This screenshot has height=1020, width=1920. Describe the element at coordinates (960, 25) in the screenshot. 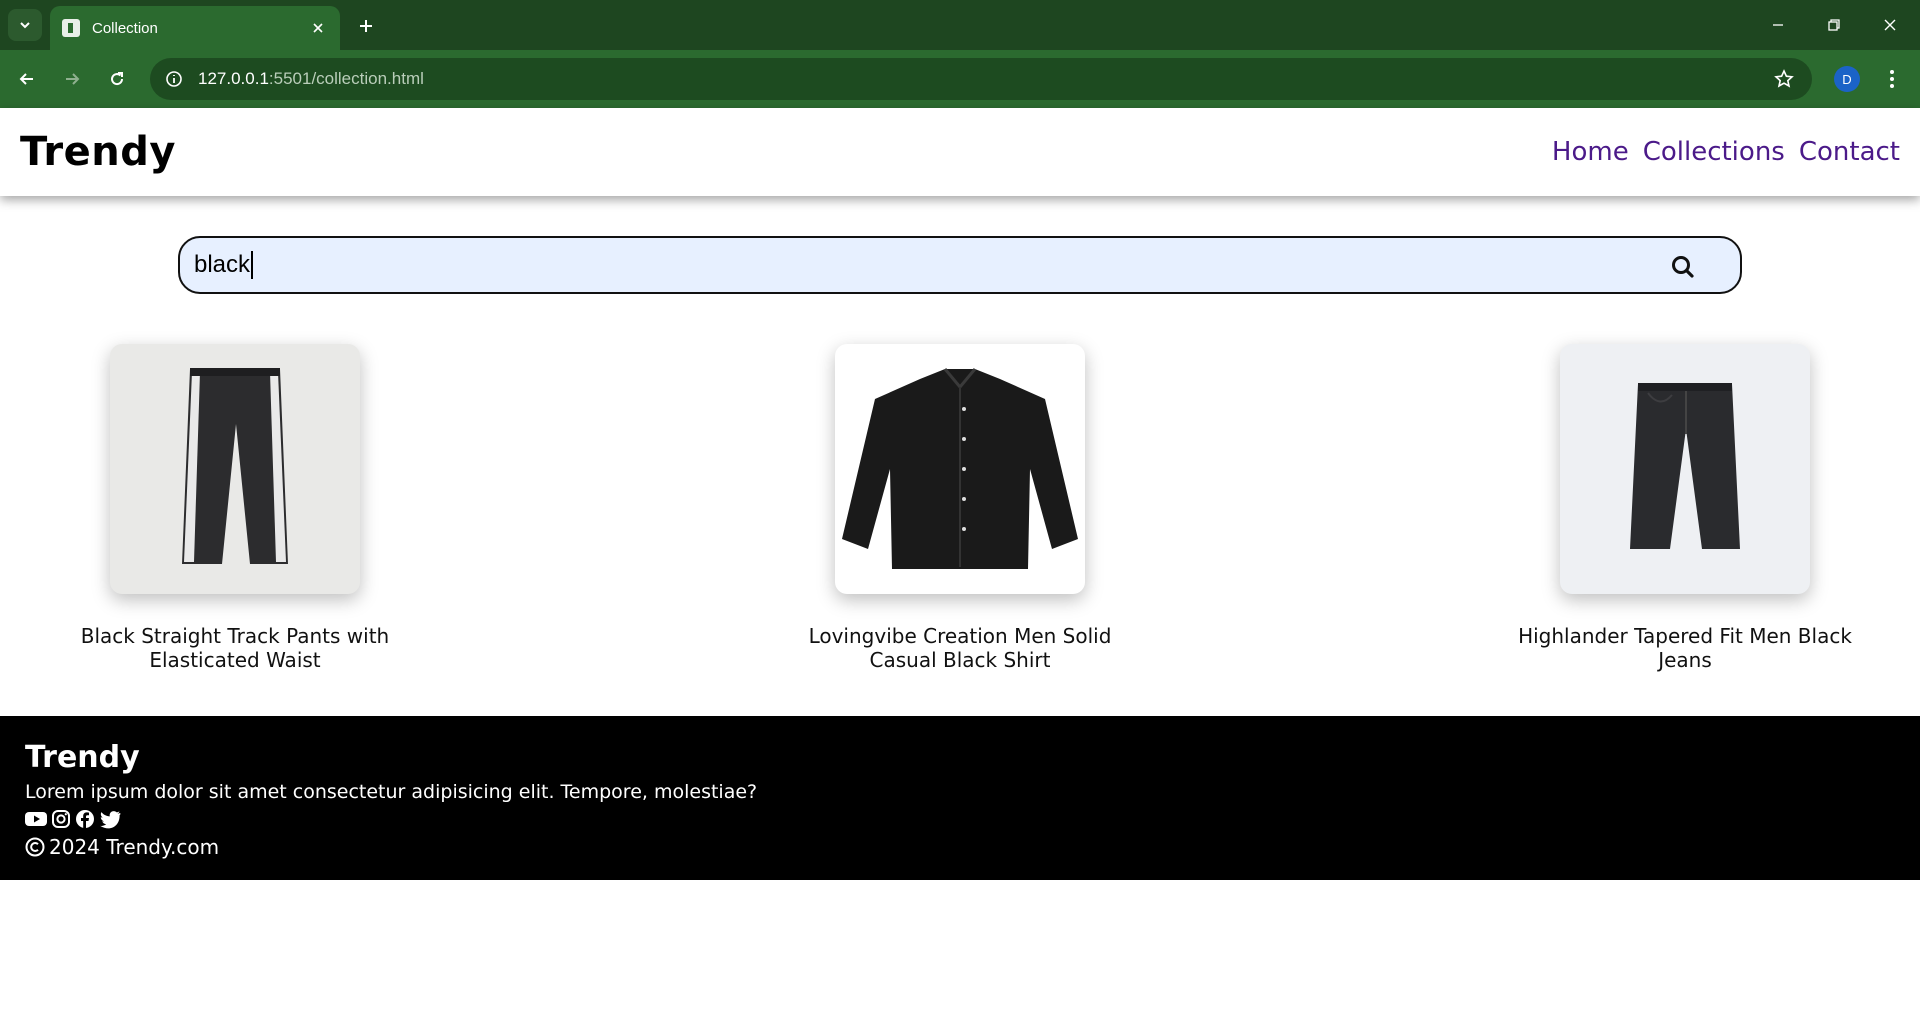

I see `browser-tab-bar: Collection` at that location.